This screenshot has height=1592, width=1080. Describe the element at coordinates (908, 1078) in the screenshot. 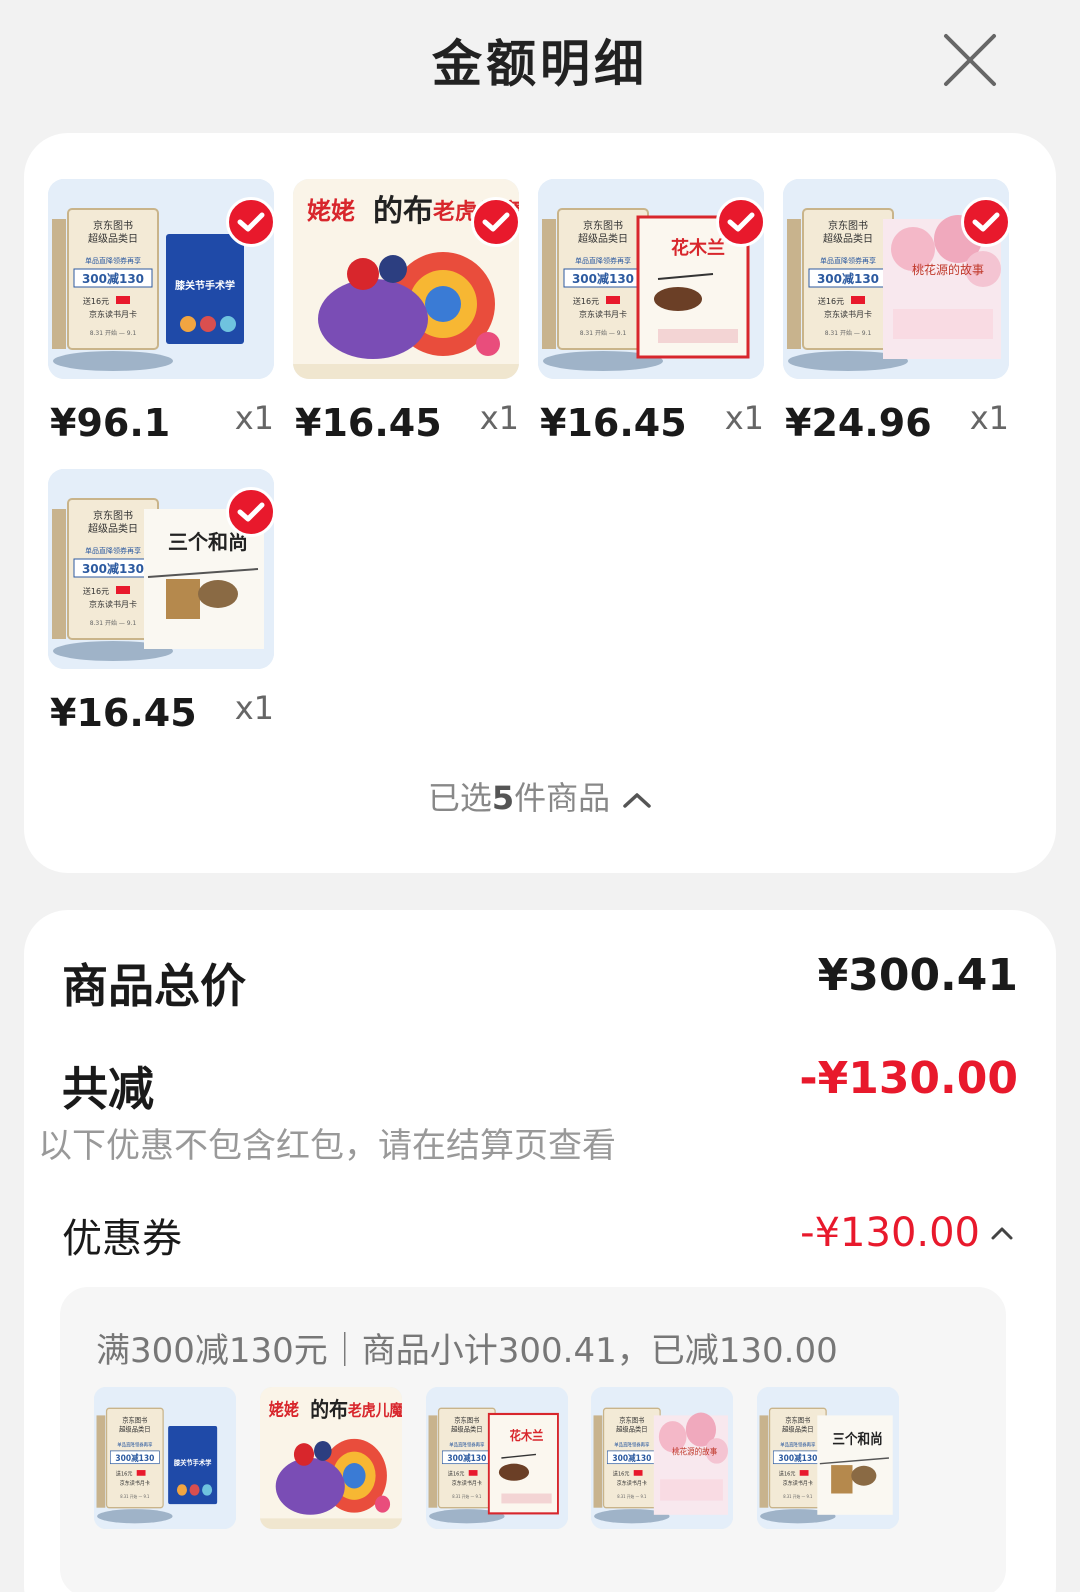

I see `reduce-value: -¥130.00` at that location.